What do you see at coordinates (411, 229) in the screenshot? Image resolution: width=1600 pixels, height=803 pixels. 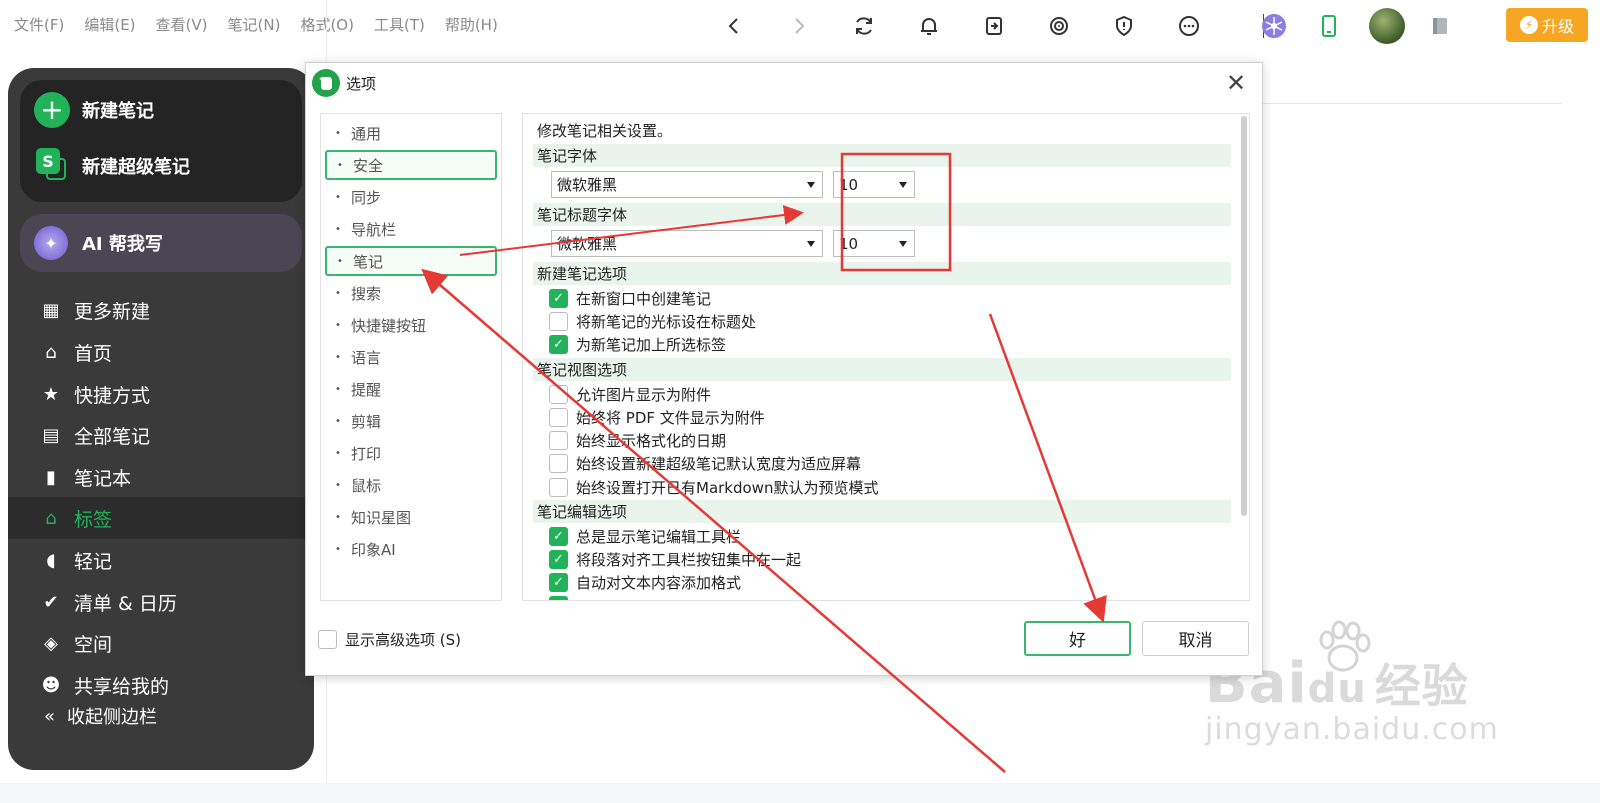 I see `category-navbar: • 导航栏` at bounding box center [411, 229].